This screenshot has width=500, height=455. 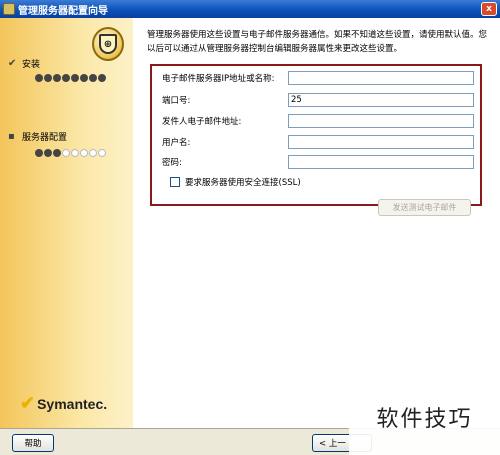 I want to click on symantec-check-icon: ✔, so click(x=28, y=403).